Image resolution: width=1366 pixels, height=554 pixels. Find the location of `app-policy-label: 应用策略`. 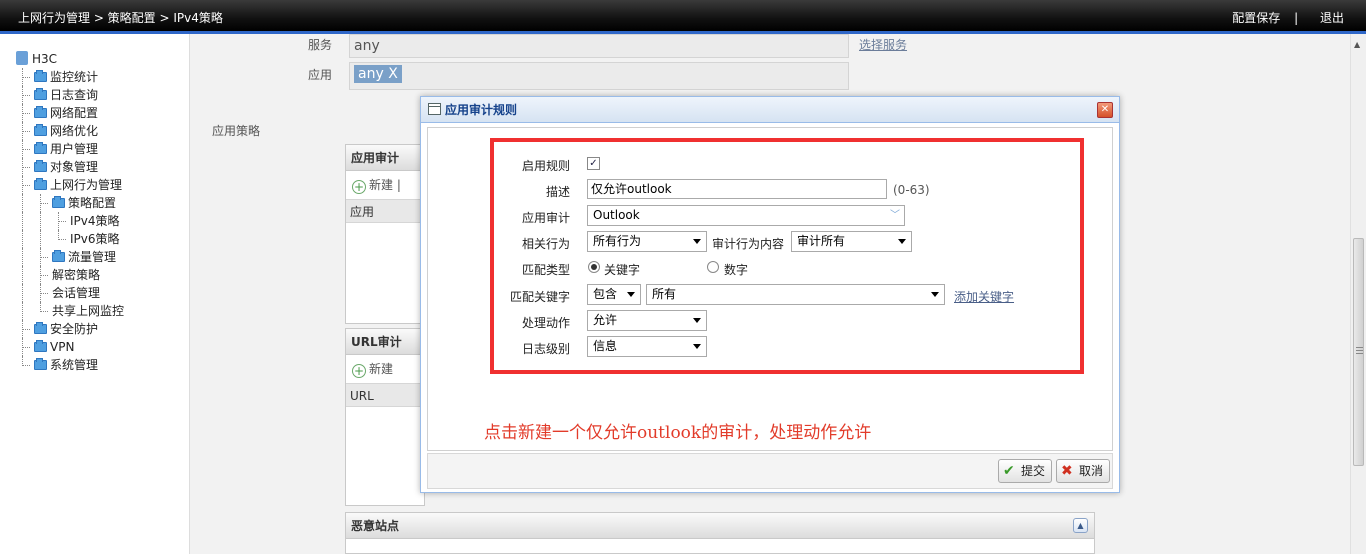

app-policy-label: 应用策略 is located at coordinates (236, 131).